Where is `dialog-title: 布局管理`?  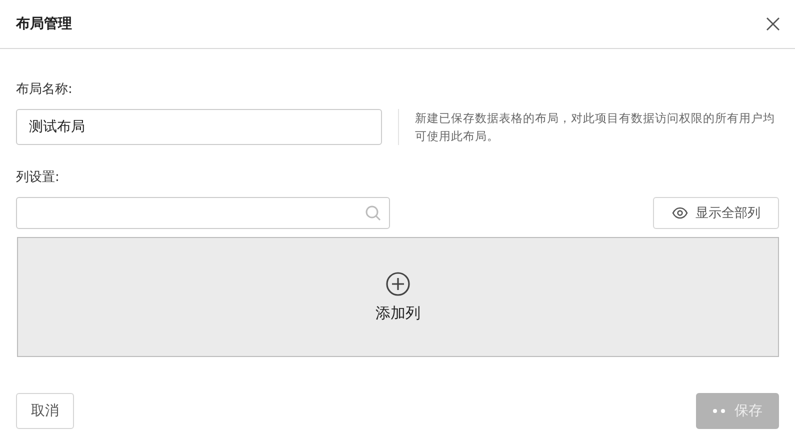 dialog-title: 布局管理 is located at coordinates (44, 24).